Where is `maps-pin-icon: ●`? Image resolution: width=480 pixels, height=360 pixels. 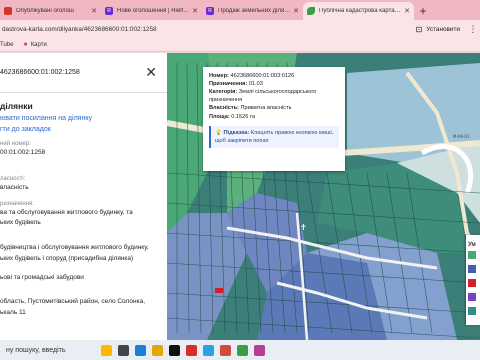 maps-pin-icon: ● is located at coordinates (25, 44).